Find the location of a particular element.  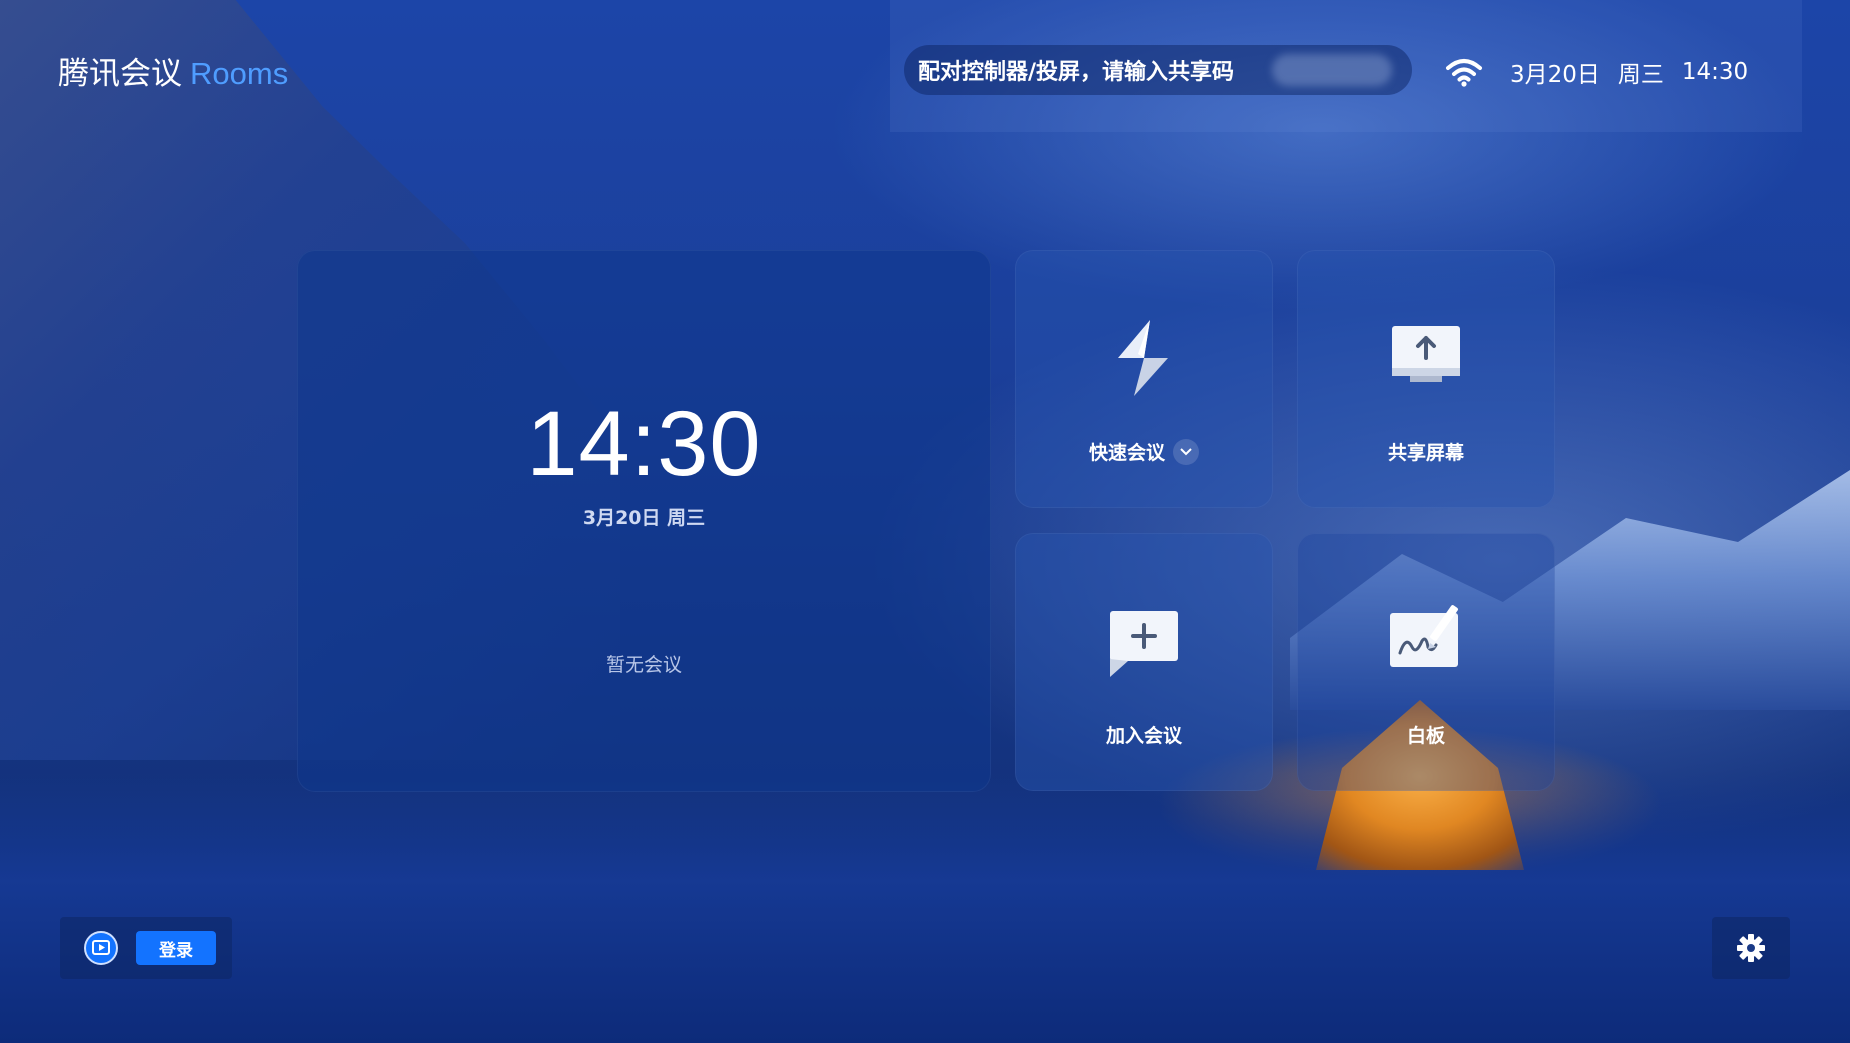

whiteboard-label: 白板 is located at coordinates (1425, 736).